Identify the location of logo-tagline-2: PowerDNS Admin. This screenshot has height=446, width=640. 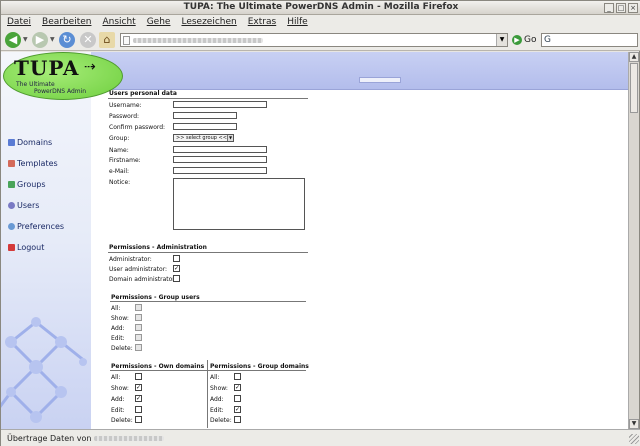
(60, 91).